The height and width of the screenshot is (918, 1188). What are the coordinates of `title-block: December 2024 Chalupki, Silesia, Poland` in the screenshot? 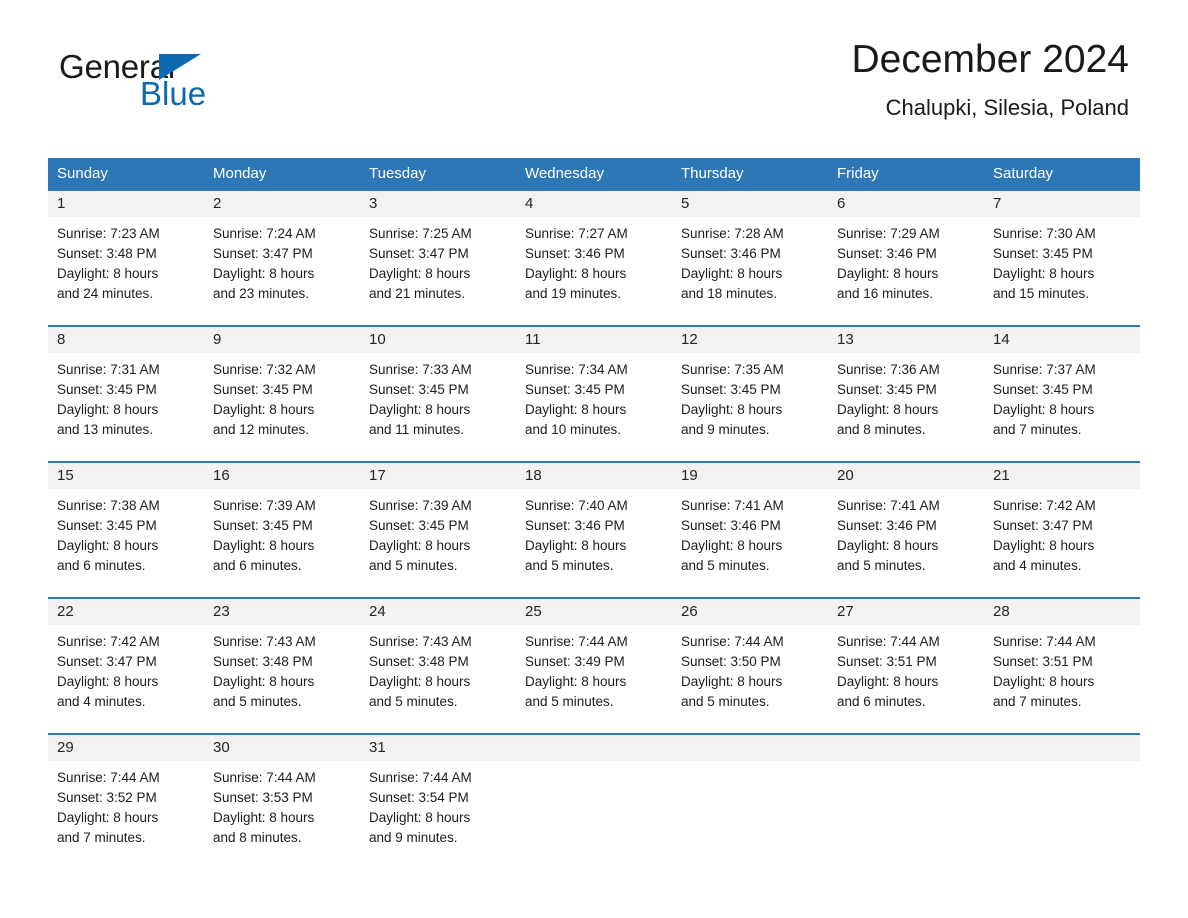 It's located at (991, 79).